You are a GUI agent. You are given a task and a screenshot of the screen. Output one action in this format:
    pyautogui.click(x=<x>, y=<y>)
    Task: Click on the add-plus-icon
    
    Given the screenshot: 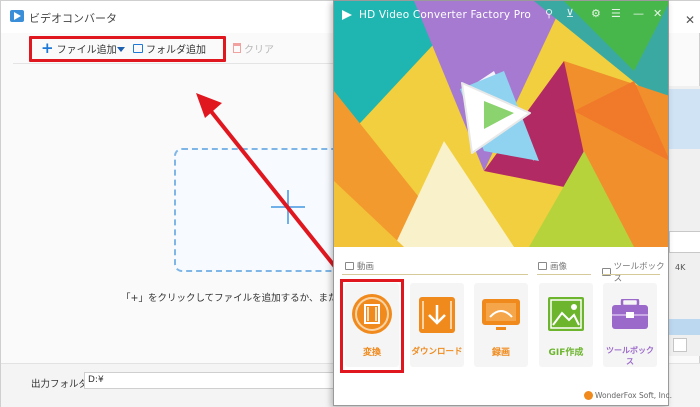 What is the action you would take?
    pyautogui.click(x=288, y=207)
    